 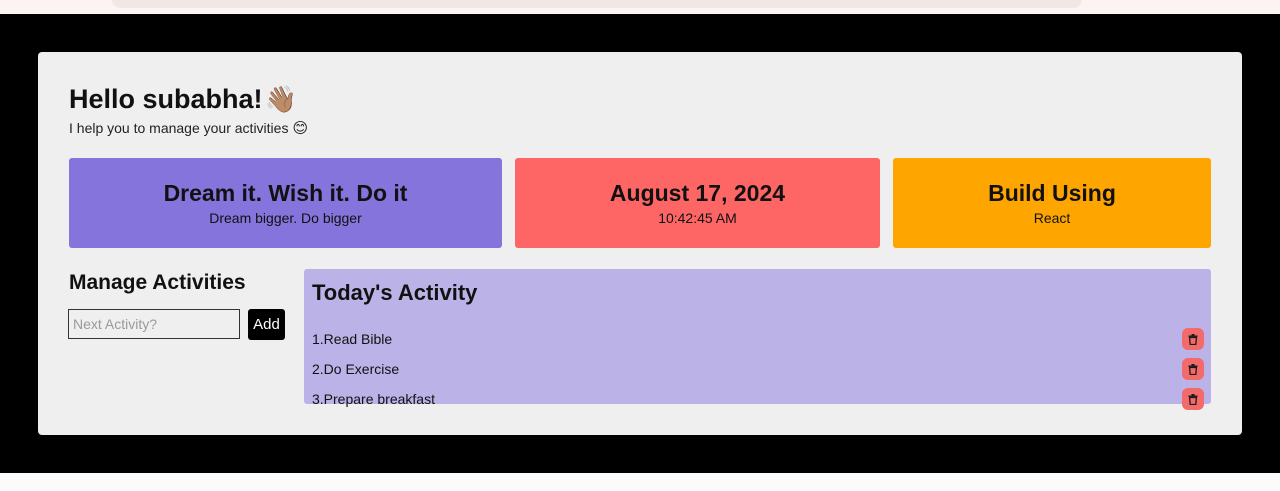 I want to click on browser-top-strip, so click(x=640, y=7).